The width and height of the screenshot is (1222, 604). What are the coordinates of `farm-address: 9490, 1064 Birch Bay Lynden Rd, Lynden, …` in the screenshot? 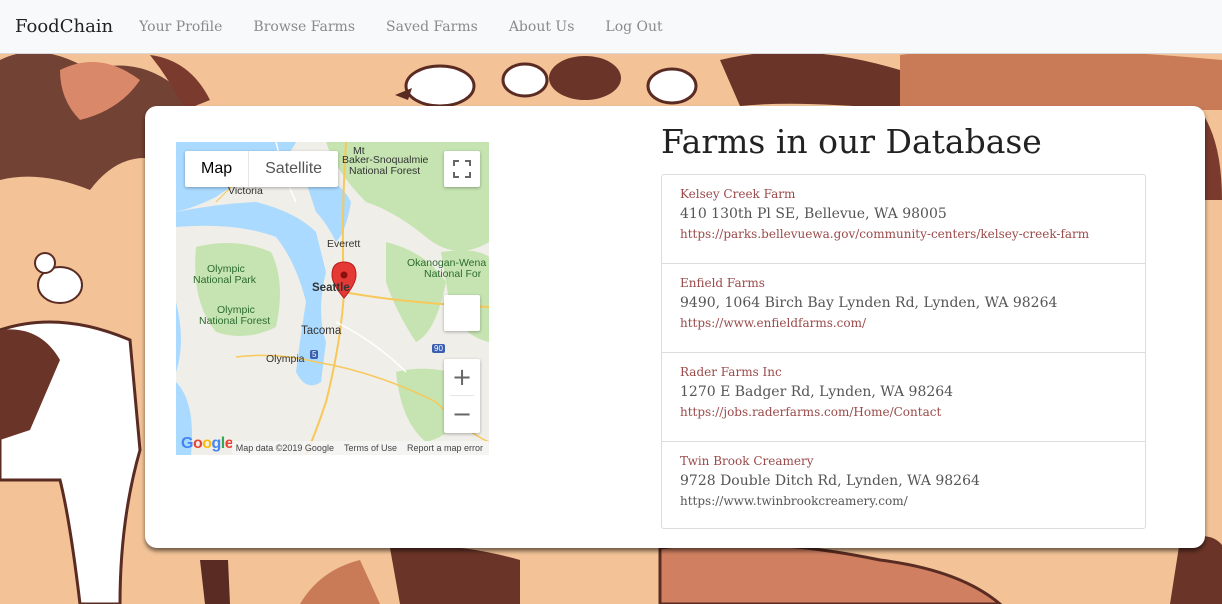 It's located at (869, 303).